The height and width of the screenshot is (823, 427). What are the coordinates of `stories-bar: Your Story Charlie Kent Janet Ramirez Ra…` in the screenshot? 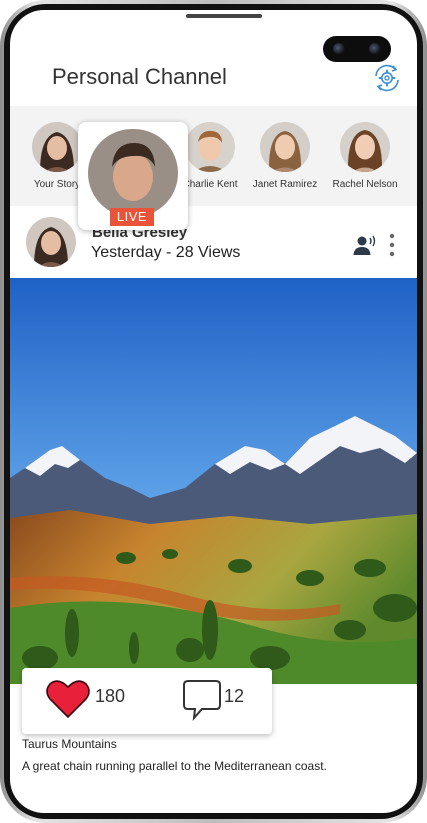 It's located at (213, 156).